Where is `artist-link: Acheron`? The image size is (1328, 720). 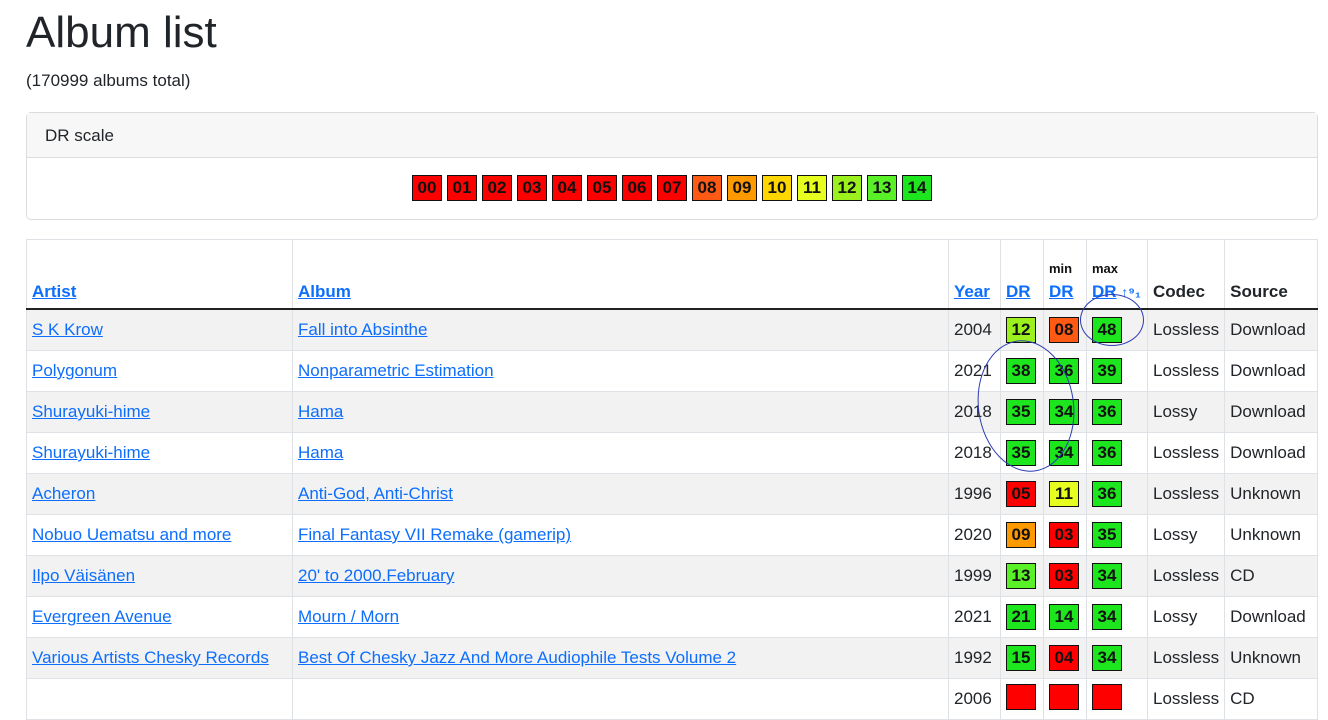 artist-link: Acheron is located at coordinates (63, 493).